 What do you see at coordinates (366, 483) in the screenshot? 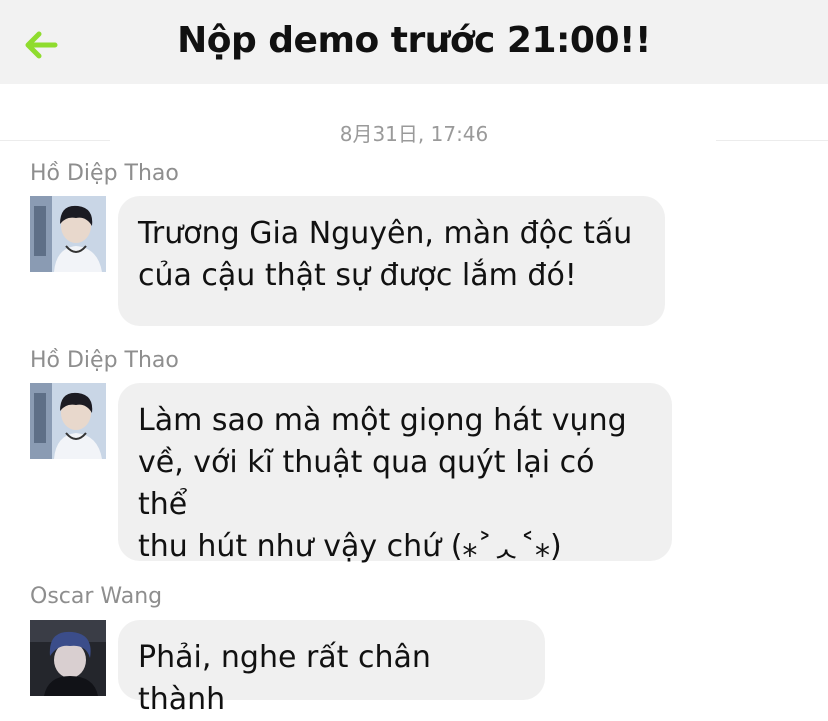
I see `message-line: về, với kĩ thuật qua quýt lại có thể` at bounding box center [366, 483].